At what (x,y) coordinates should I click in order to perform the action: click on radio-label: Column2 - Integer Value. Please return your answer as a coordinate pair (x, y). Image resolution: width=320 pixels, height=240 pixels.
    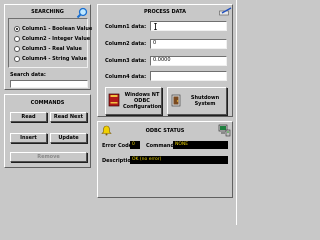
    Looking at the image, I should click on (56, 39).